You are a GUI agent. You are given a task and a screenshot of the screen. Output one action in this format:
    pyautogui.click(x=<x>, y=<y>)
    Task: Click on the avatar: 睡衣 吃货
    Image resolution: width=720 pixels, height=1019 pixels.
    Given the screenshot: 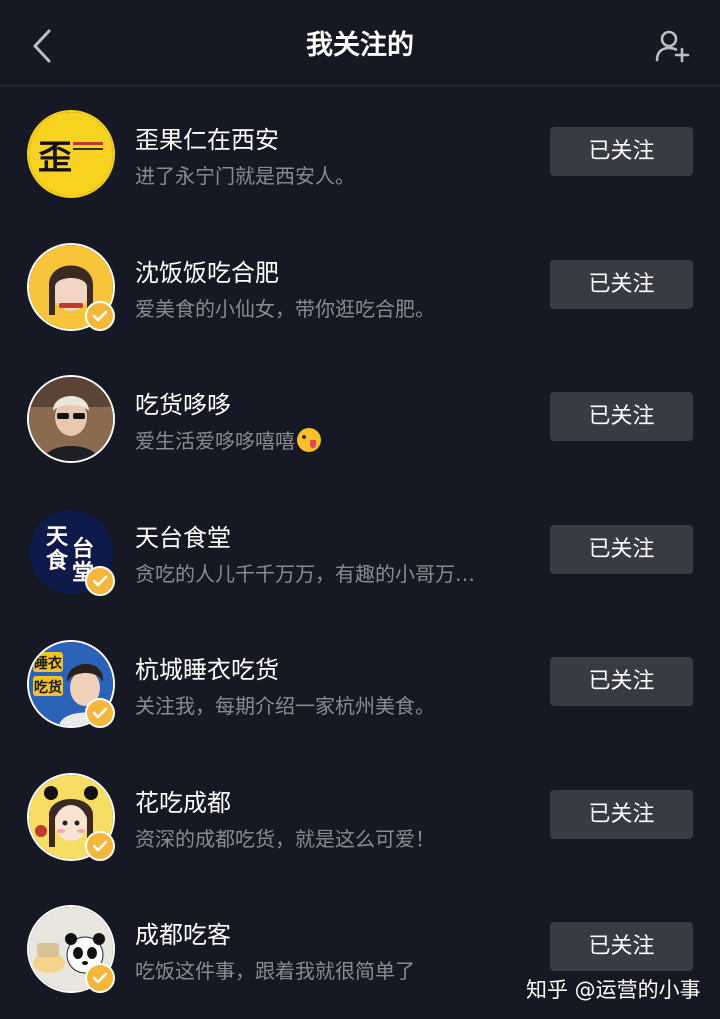 What is the action you would take?
    pyautogui.click(x=71, y=684)
    